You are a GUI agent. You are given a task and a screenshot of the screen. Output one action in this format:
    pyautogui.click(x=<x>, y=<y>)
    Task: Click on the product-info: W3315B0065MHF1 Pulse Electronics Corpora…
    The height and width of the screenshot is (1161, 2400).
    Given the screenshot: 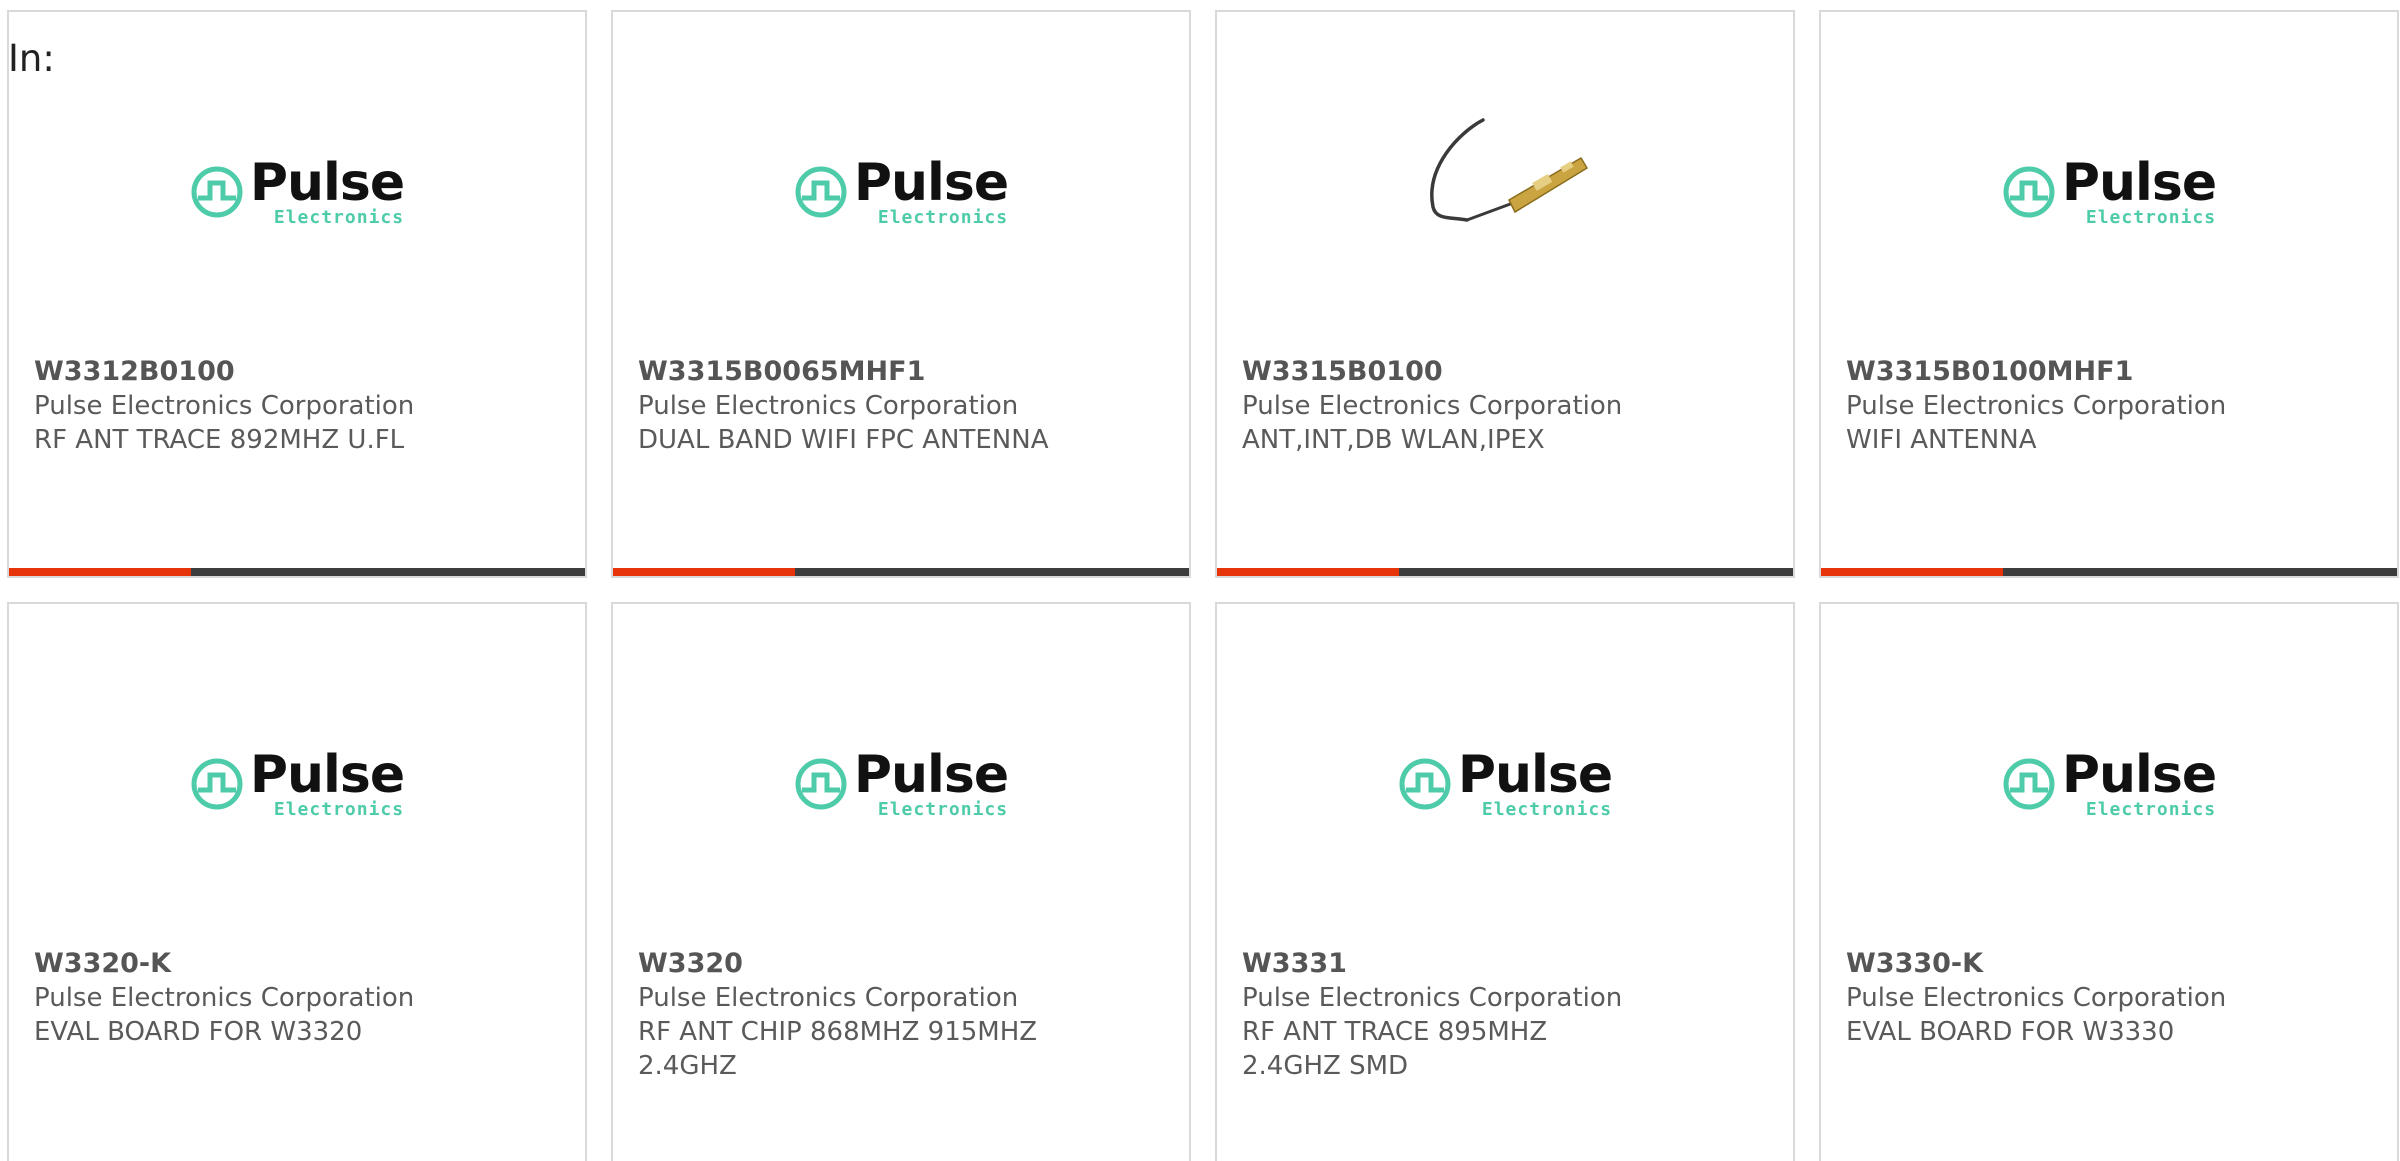 What is the action you would take?
    pyautogui.click(x=901, y=406)
    